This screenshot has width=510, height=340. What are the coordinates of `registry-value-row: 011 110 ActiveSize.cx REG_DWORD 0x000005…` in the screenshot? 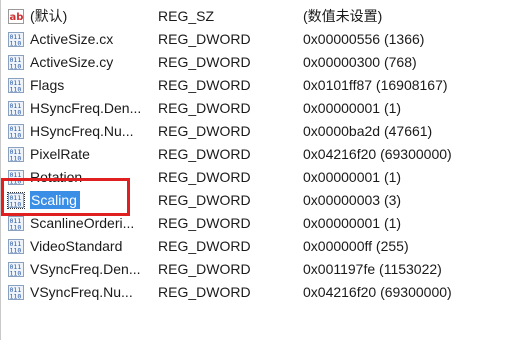 It's located at (255, 39).